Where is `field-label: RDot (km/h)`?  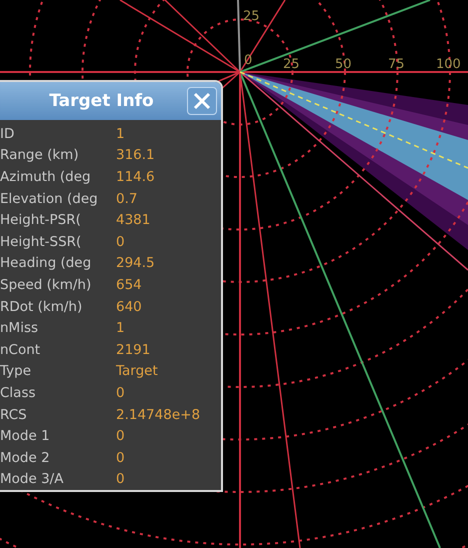 field-label: RDot (km/h) is located at coordinates (42, 306).